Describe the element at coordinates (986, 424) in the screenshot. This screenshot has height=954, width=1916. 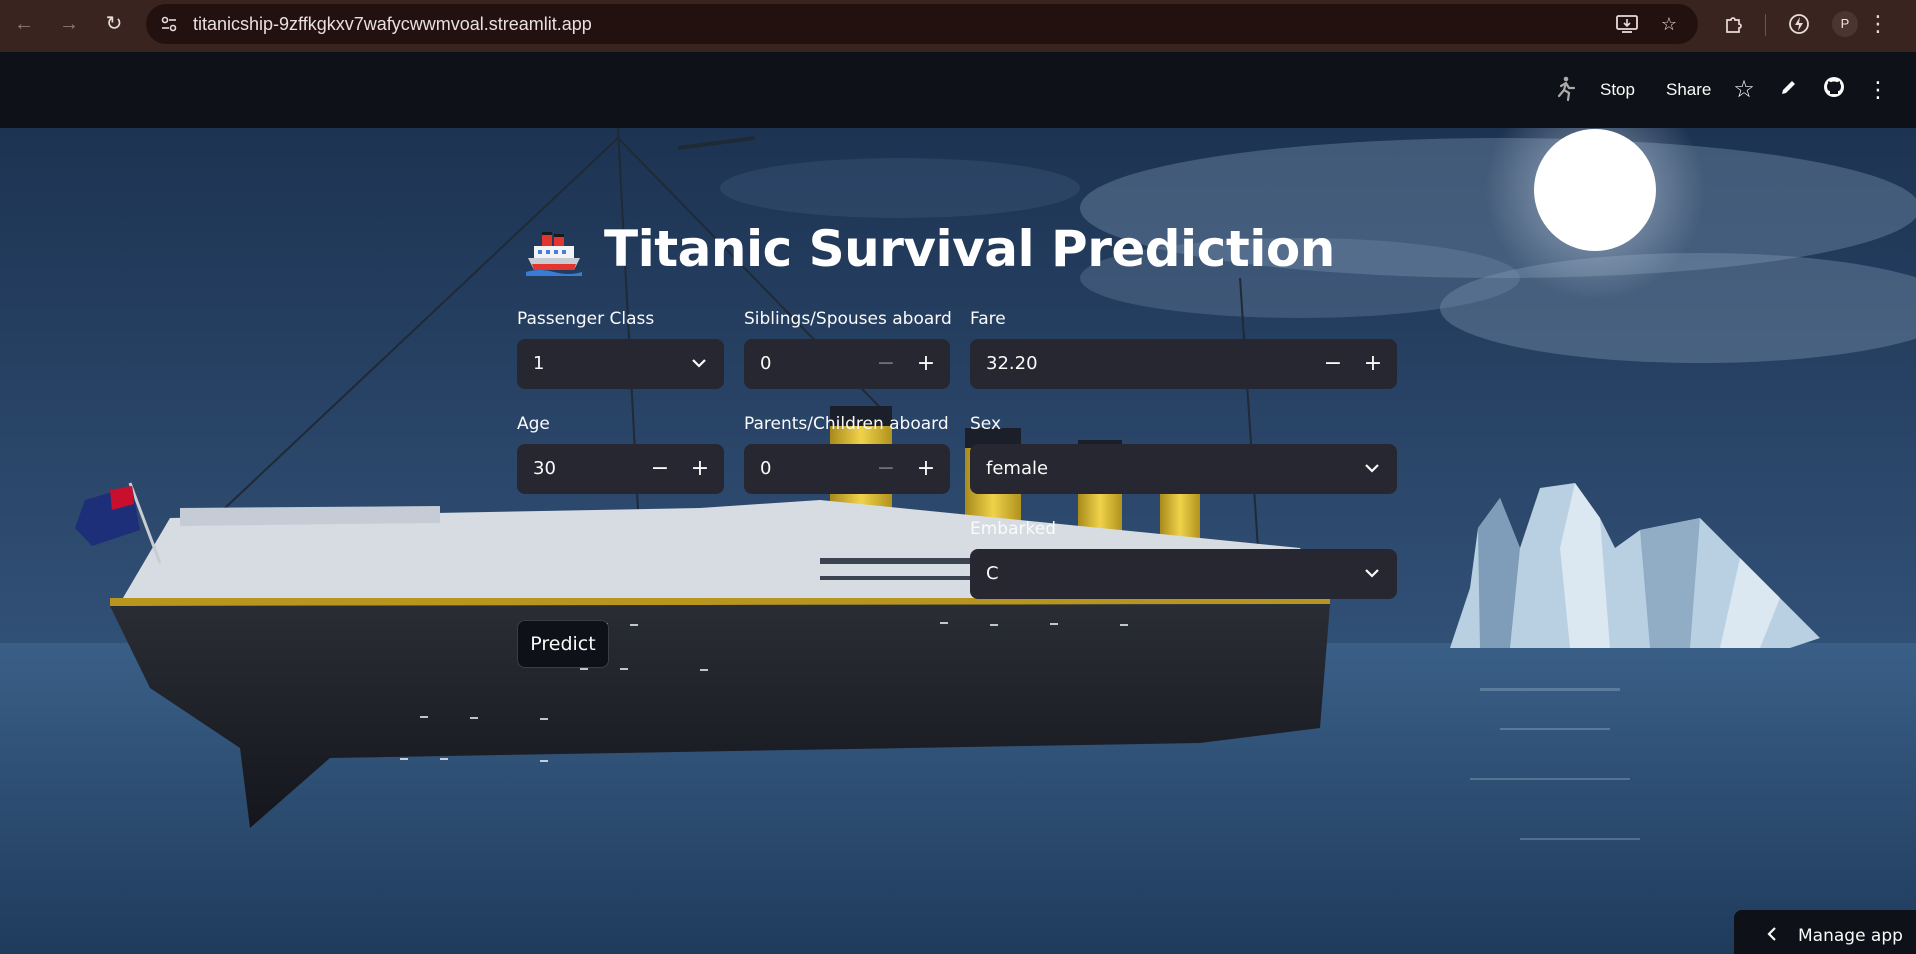
I see `sex-label: Sex` at that location.